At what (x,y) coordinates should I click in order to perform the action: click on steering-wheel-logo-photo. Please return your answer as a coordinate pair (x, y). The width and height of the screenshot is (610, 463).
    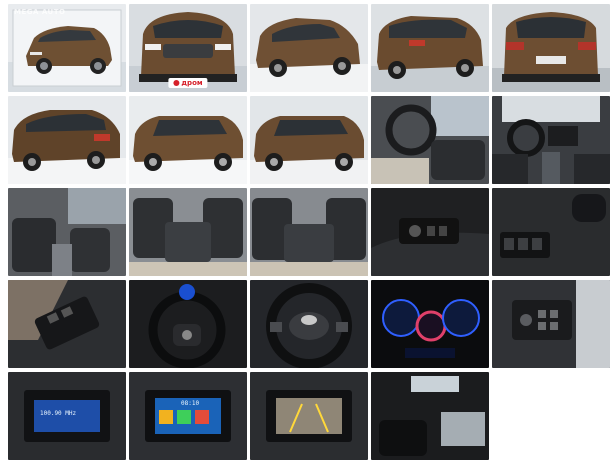
    Looking at the image, I should click on (309, 324).